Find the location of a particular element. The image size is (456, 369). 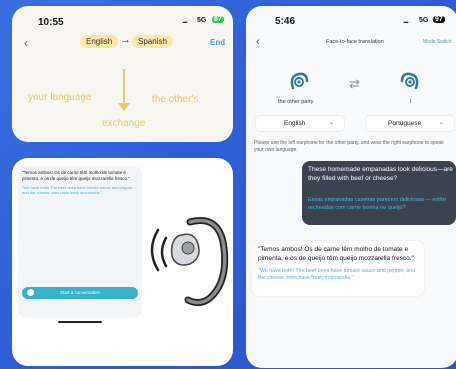

page-title: Face-to-face translation is located at coordinates (355, 42).